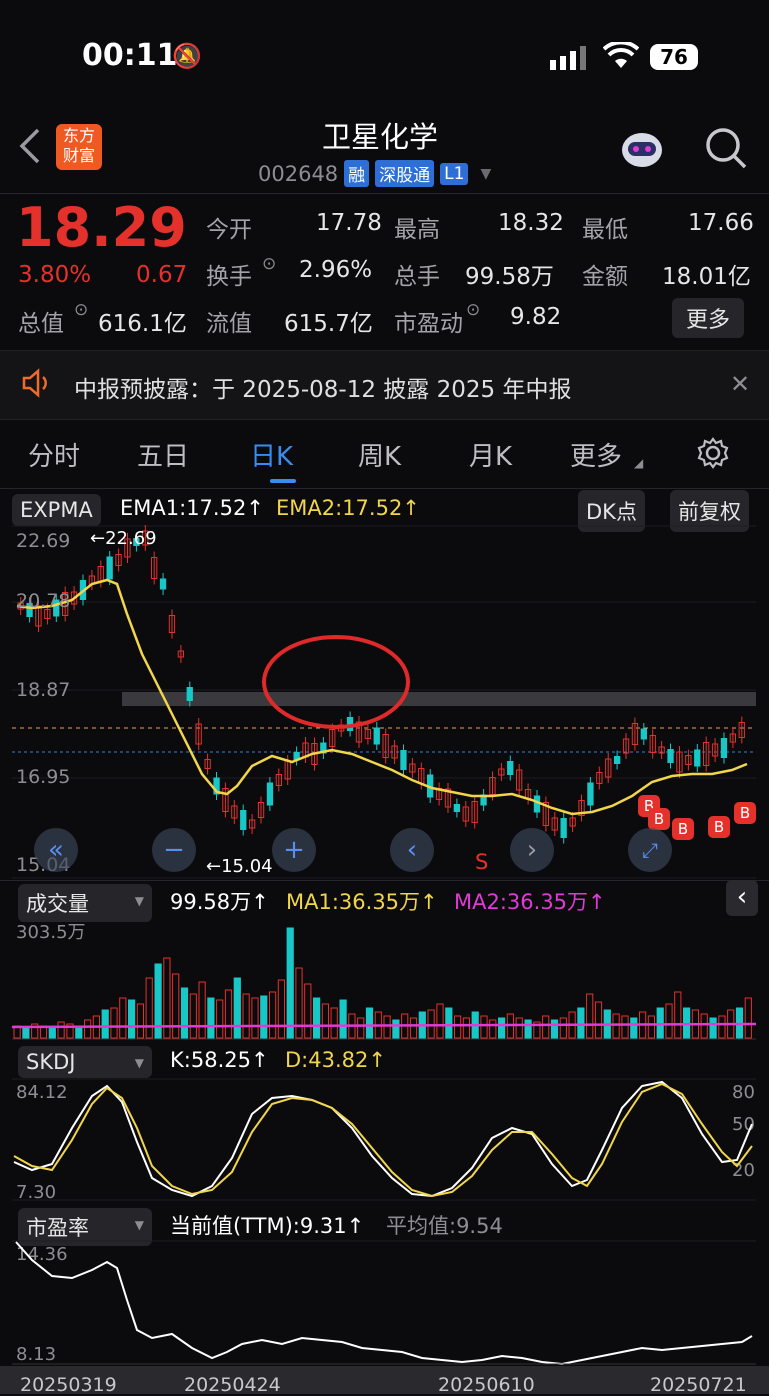  What do you see at coordinates (639, 463) in the screenshot?
I see `tab-more-corner-icon: ◢` at bounding box center [639, 463].